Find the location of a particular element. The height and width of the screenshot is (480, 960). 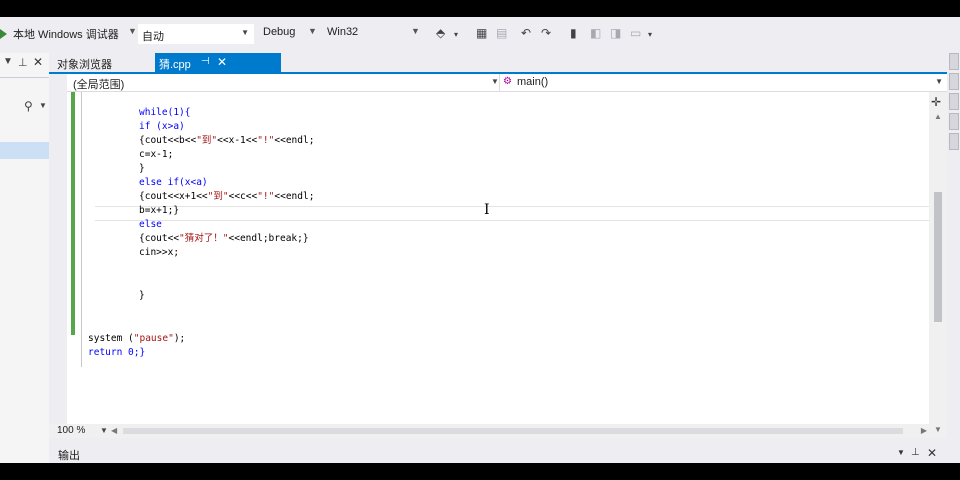

member-combo: main() is located at coordinates (532, 82).